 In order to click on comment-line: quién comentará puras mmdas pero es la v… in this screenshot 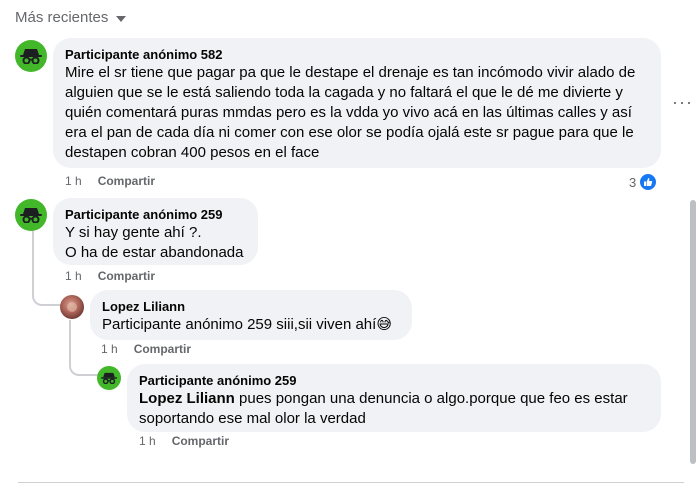, I will do `click(348, 112)`.